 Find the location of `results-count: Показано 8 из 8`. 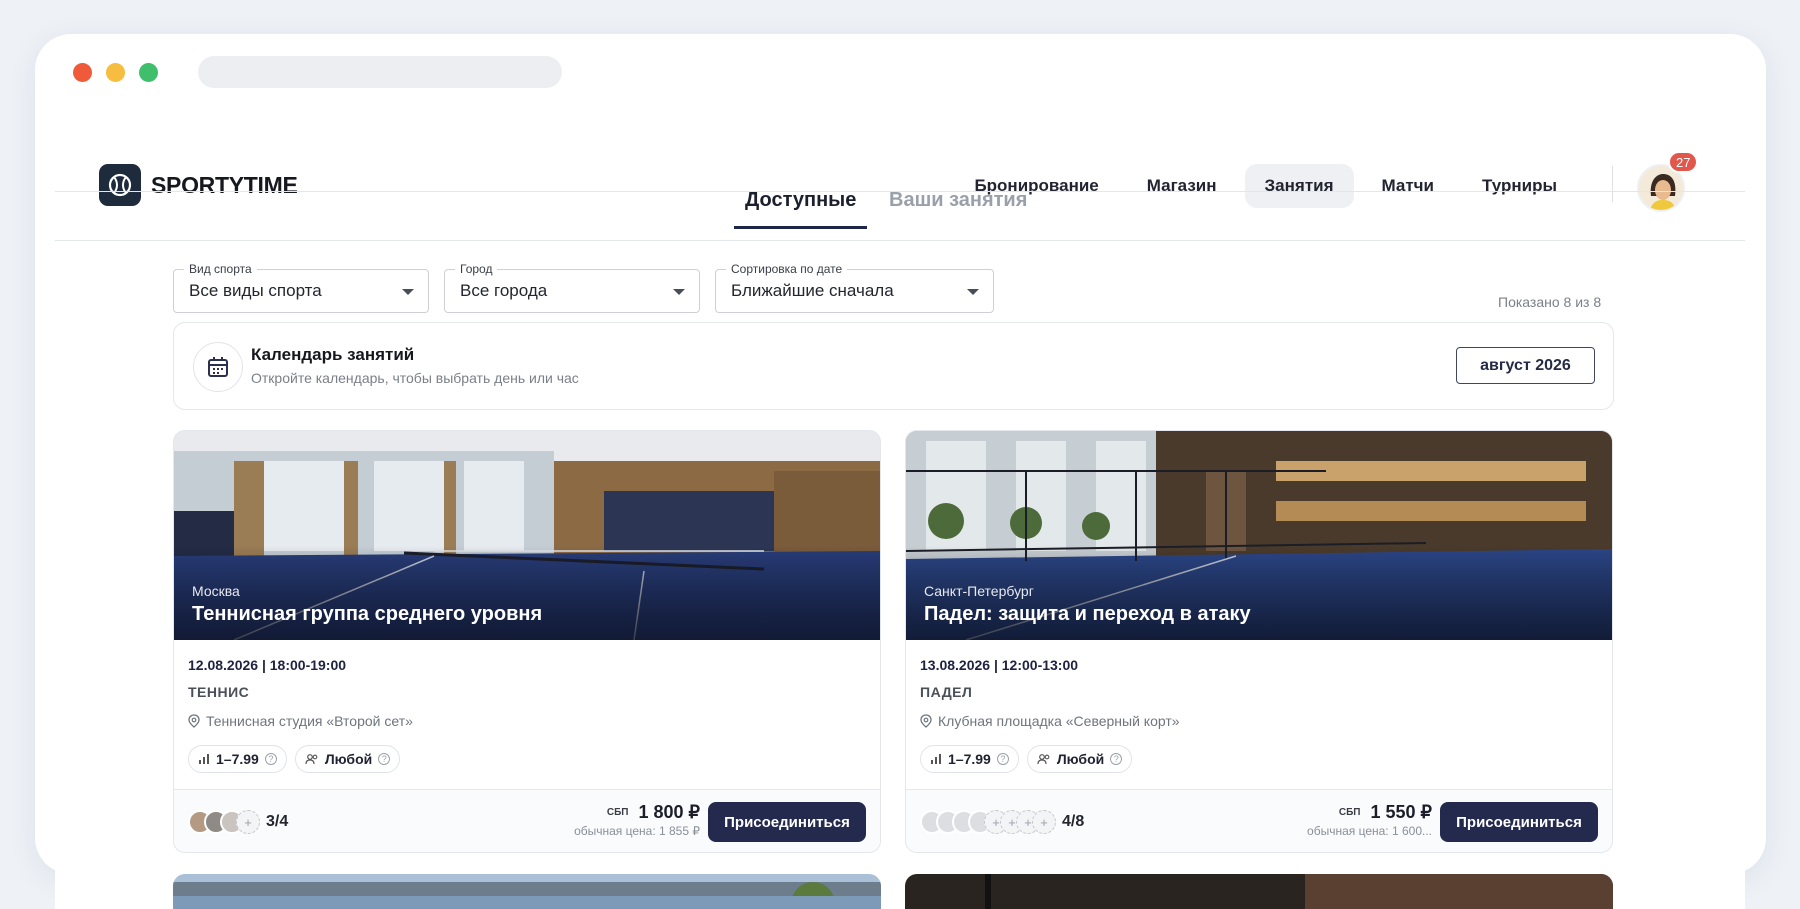

results-count: Показано 8 из 8 is located at coordinates (1550, 302).